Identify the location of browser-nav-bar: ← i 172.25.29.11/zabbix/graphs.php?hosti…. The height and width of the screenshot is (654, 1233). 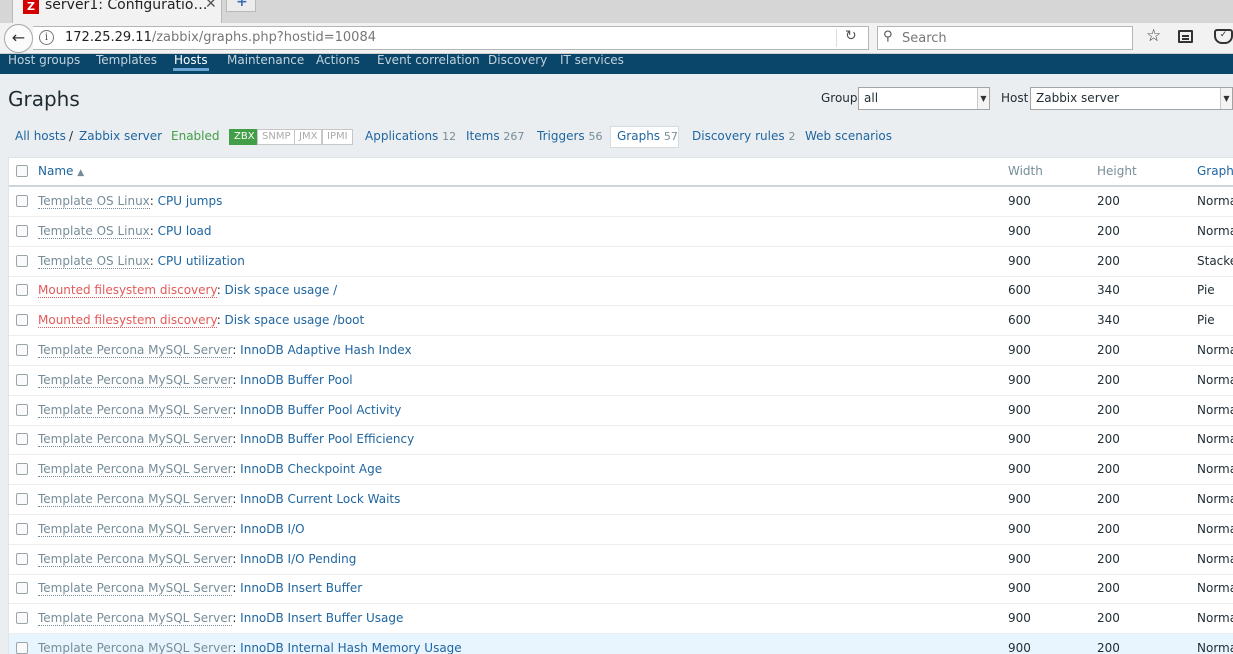
(616, 38).